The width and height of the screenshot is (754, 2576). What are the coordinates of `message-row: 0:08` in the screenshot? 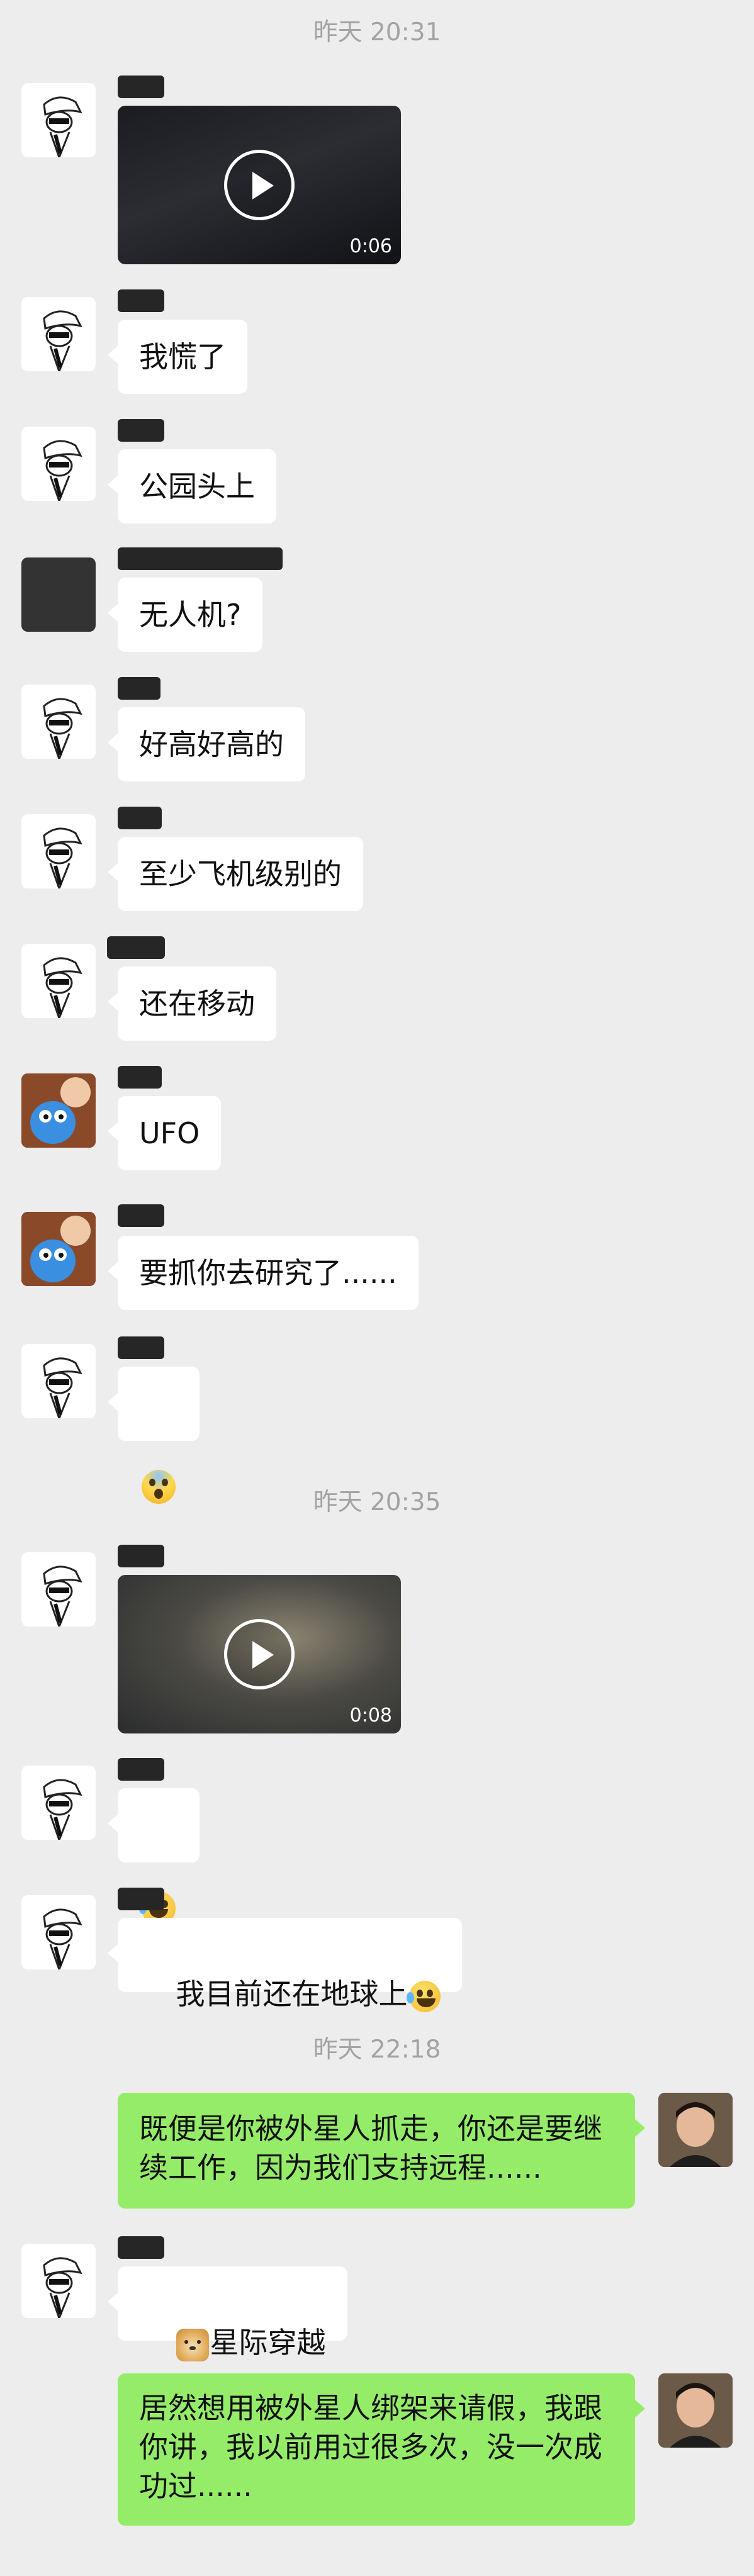 It's located at (377, 1642).